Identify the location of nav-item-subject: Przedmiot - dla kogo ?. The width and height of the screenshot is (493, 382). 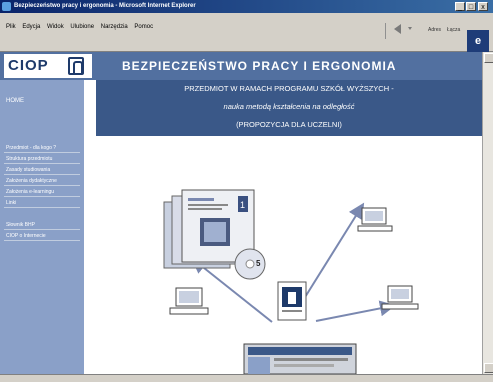
(42, 148).